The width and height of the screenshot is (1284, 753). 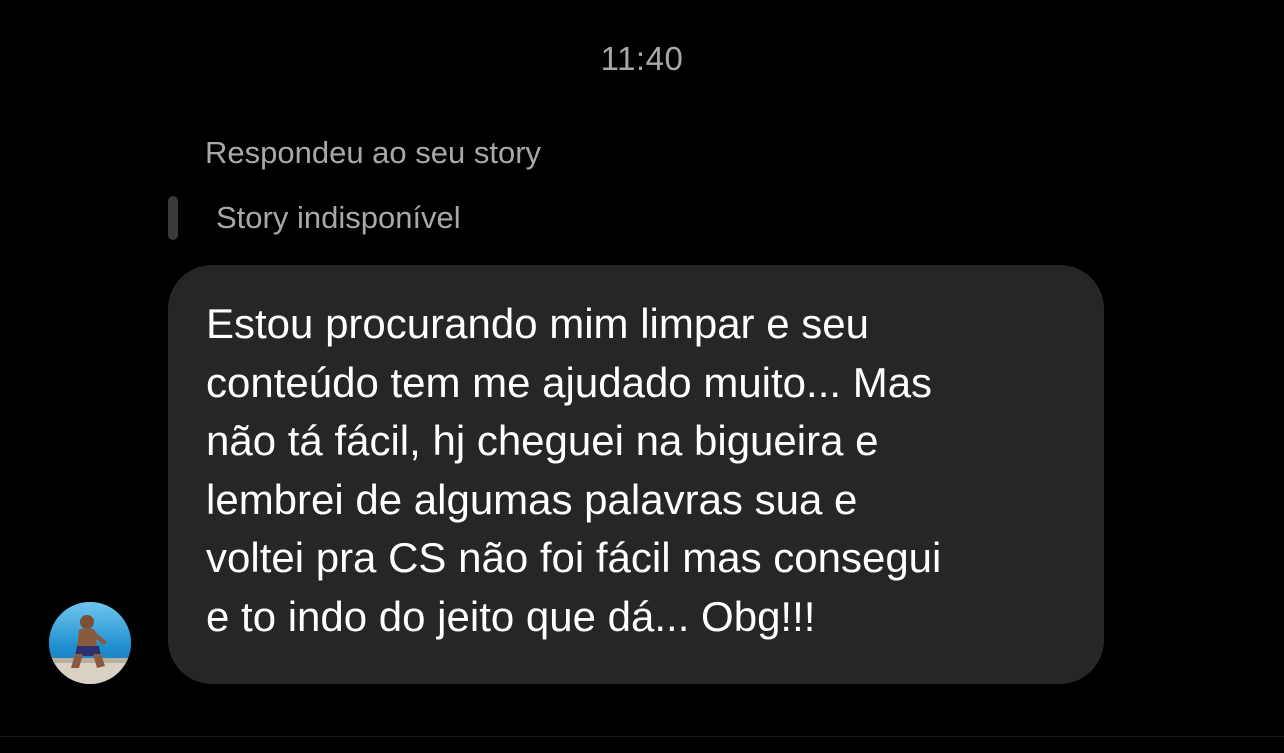 I want to click on bottom-divider, so click(x=642, y=736).